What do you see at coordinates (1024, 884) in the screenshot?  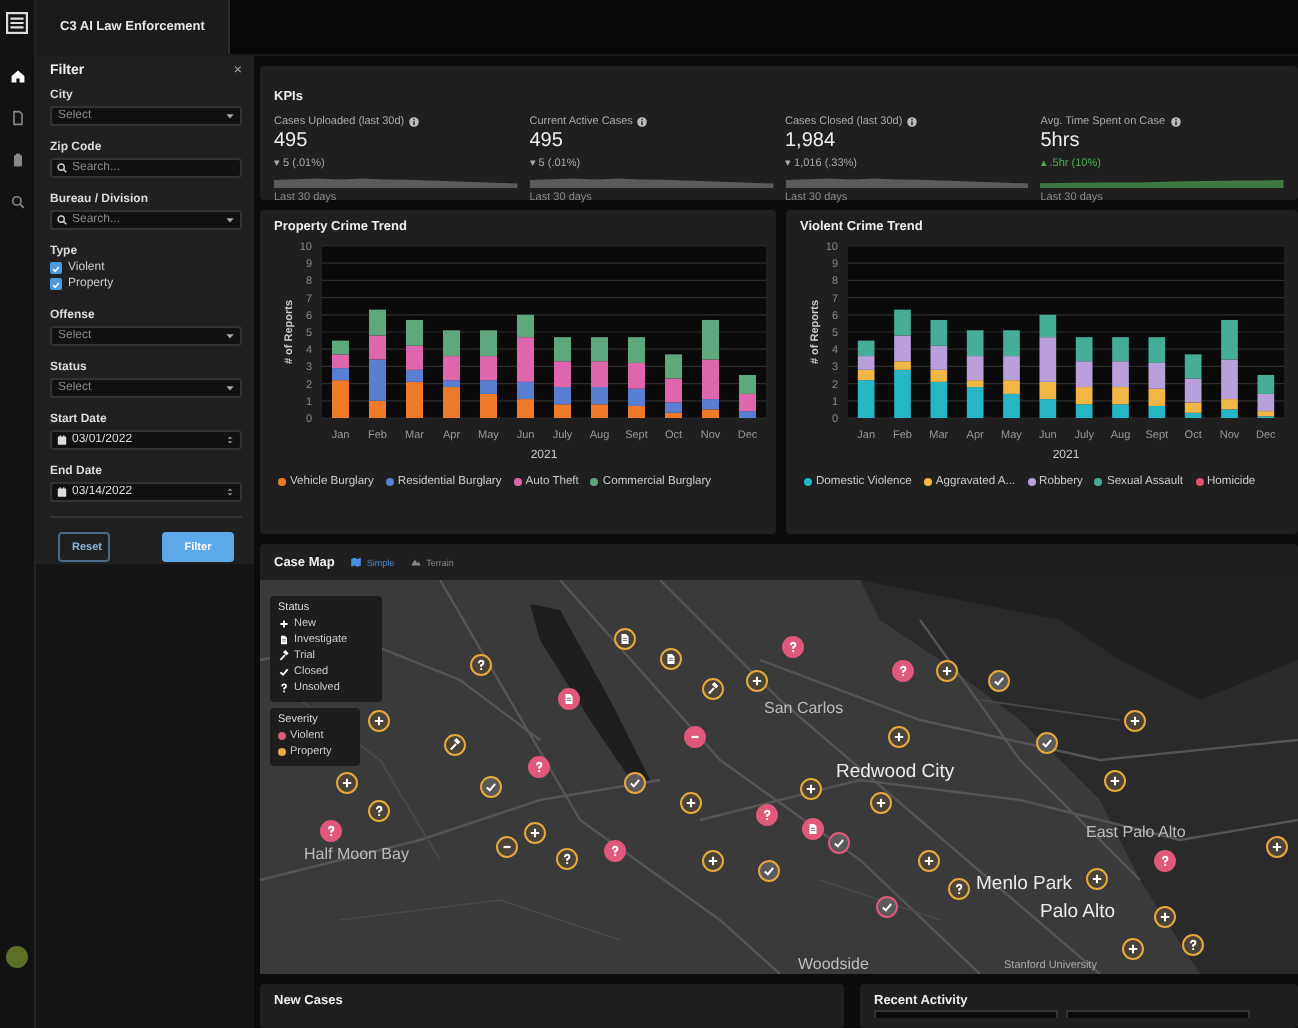 I see `place-label: Menlo Park` at bounding box center [1024, 884].